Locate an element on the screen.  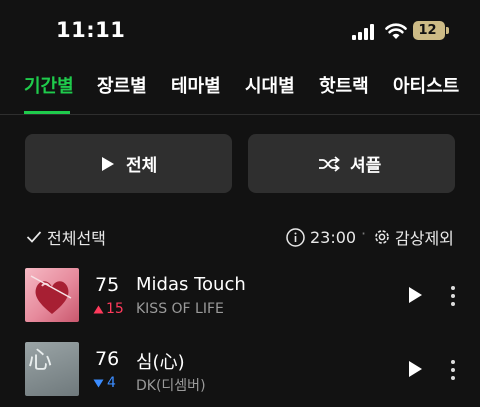
song-rank: 75 is located at coordinates (107, 285).